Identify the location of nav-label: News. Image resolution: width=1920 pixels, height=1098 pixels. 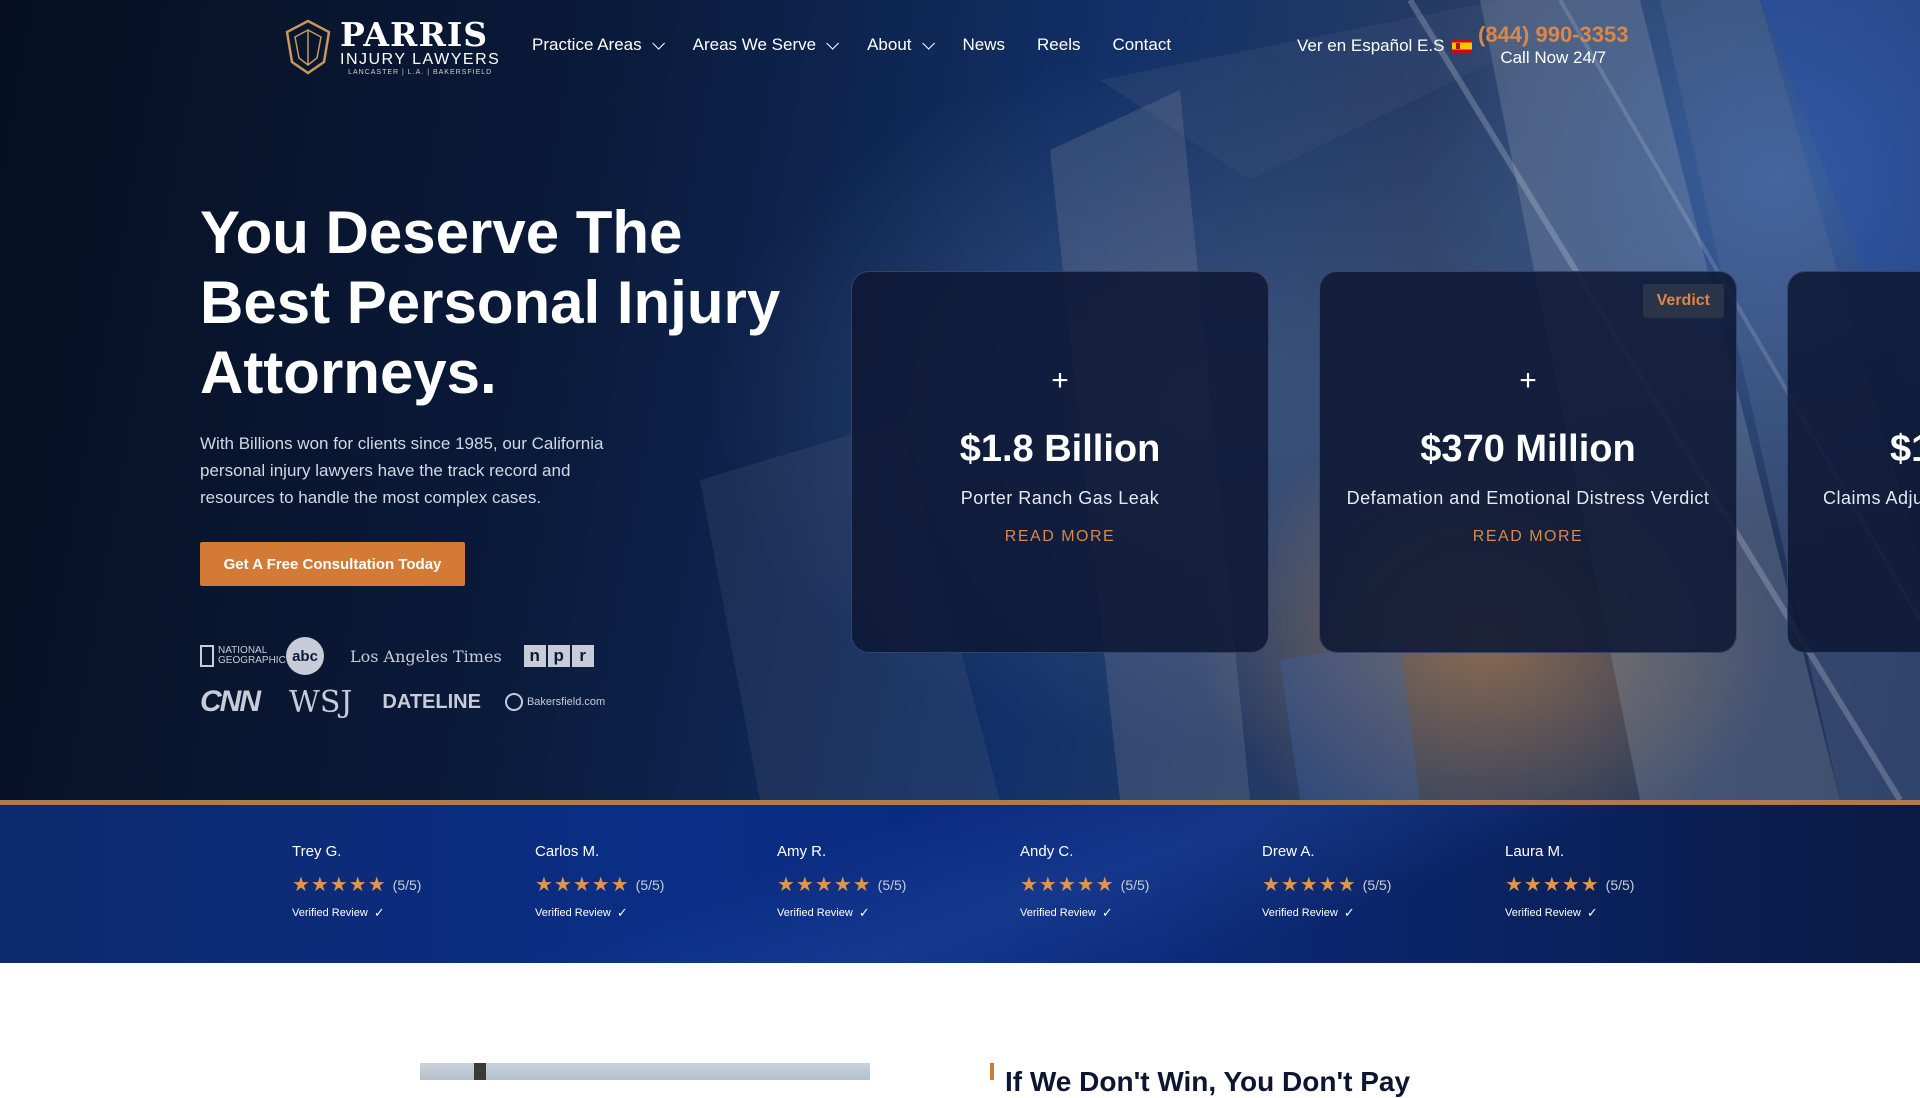
(984, 44).